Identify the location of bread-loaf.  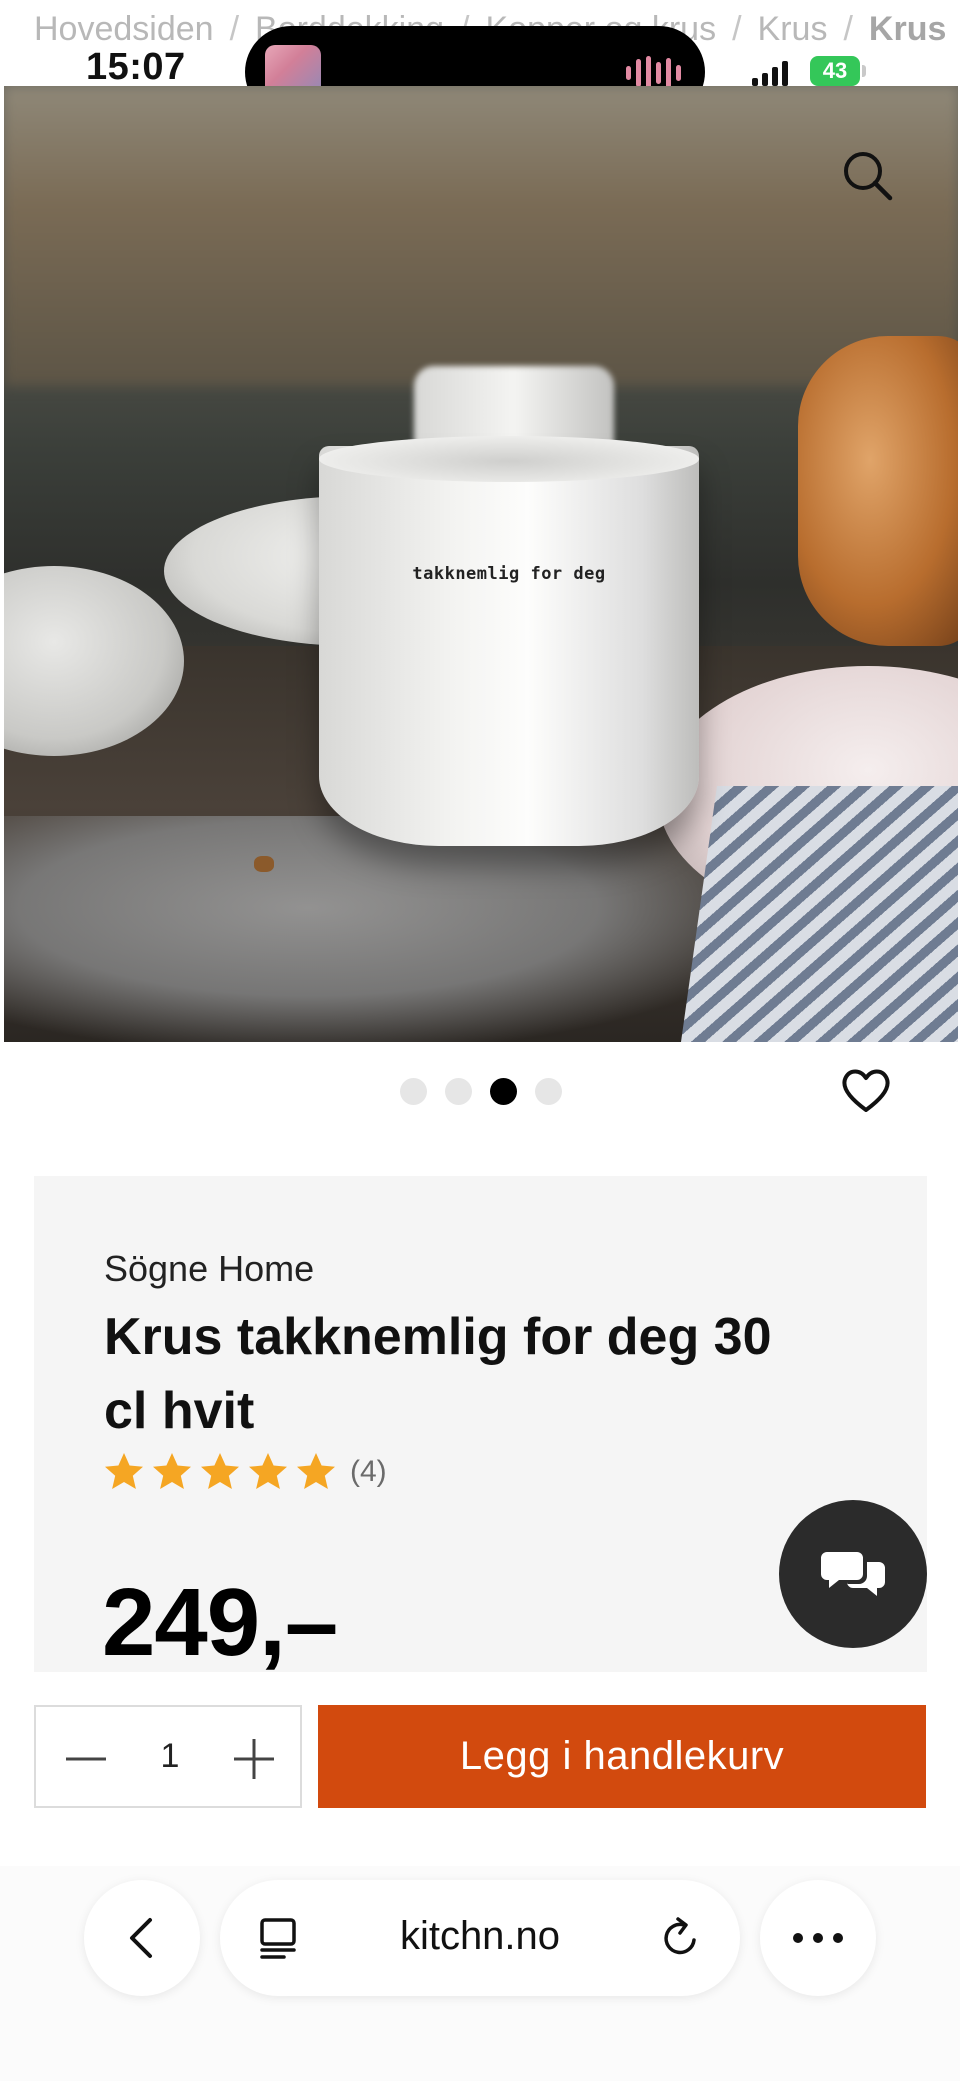
(878, 491).